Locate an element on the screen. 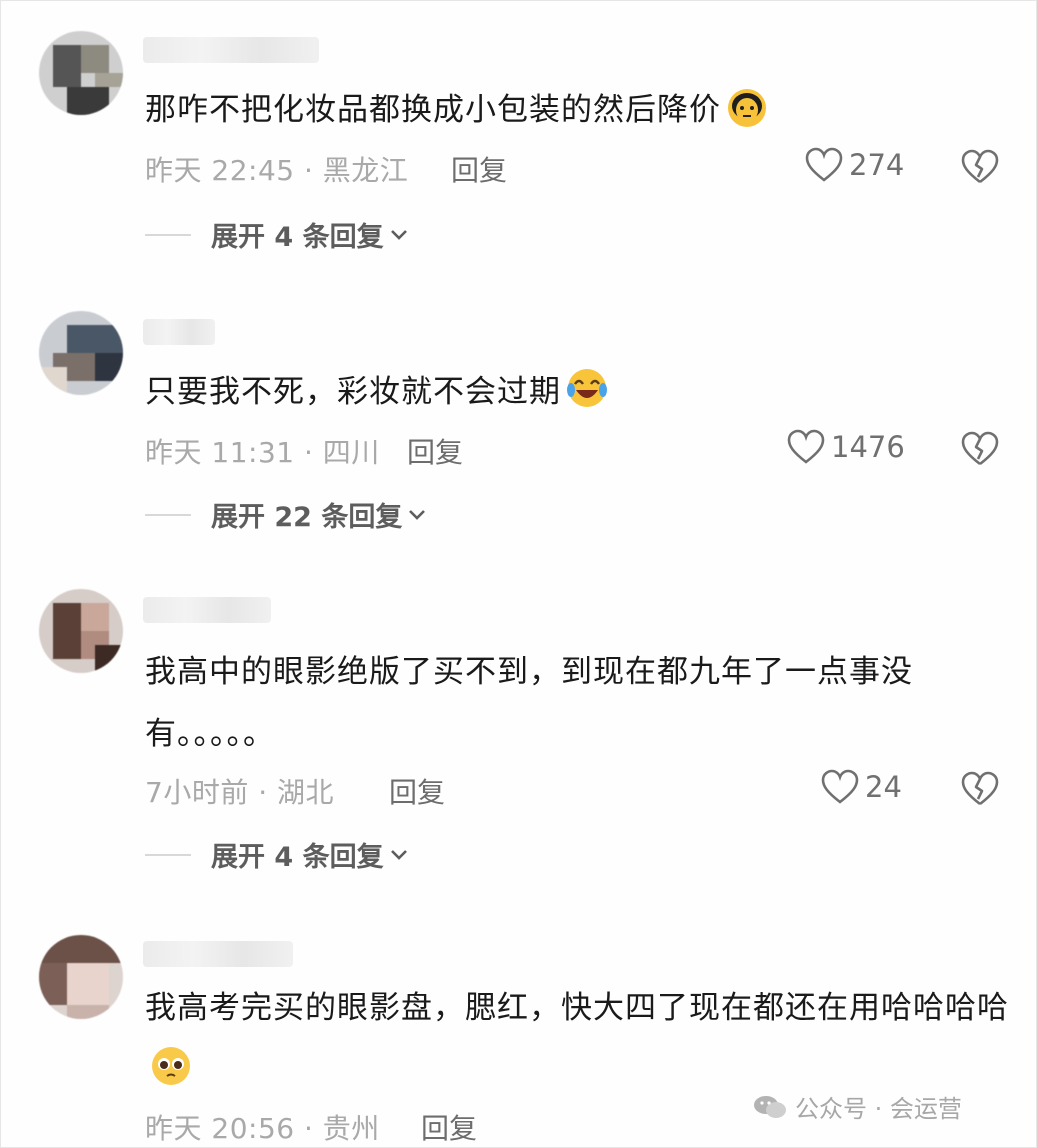  comment-text: 我高考完买的眼影盘，腮红，快大四了现在都还在用哈哈哈哈 is located at coordinates (580, 1039).